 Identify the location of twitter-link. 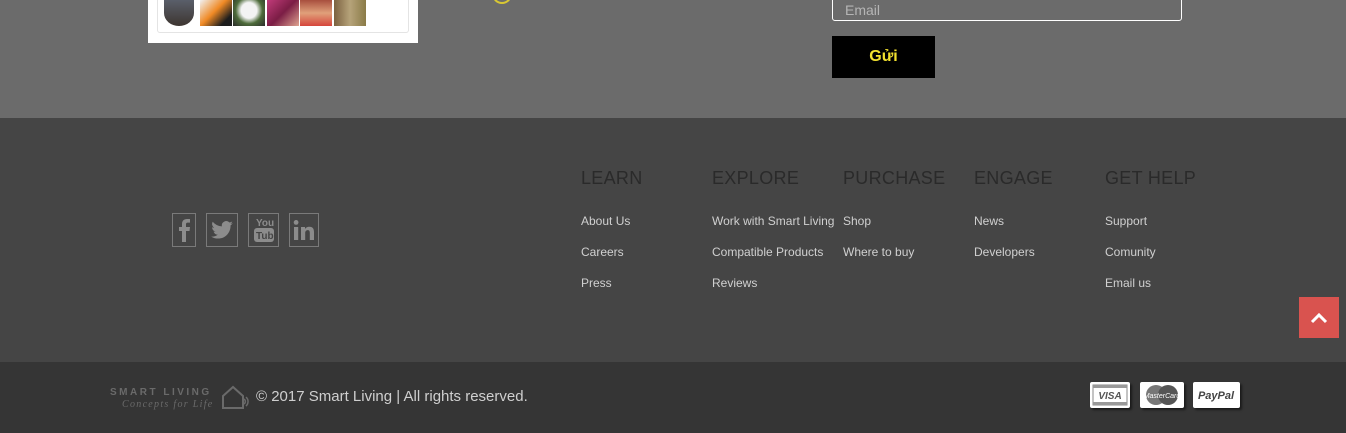
(222, 230).